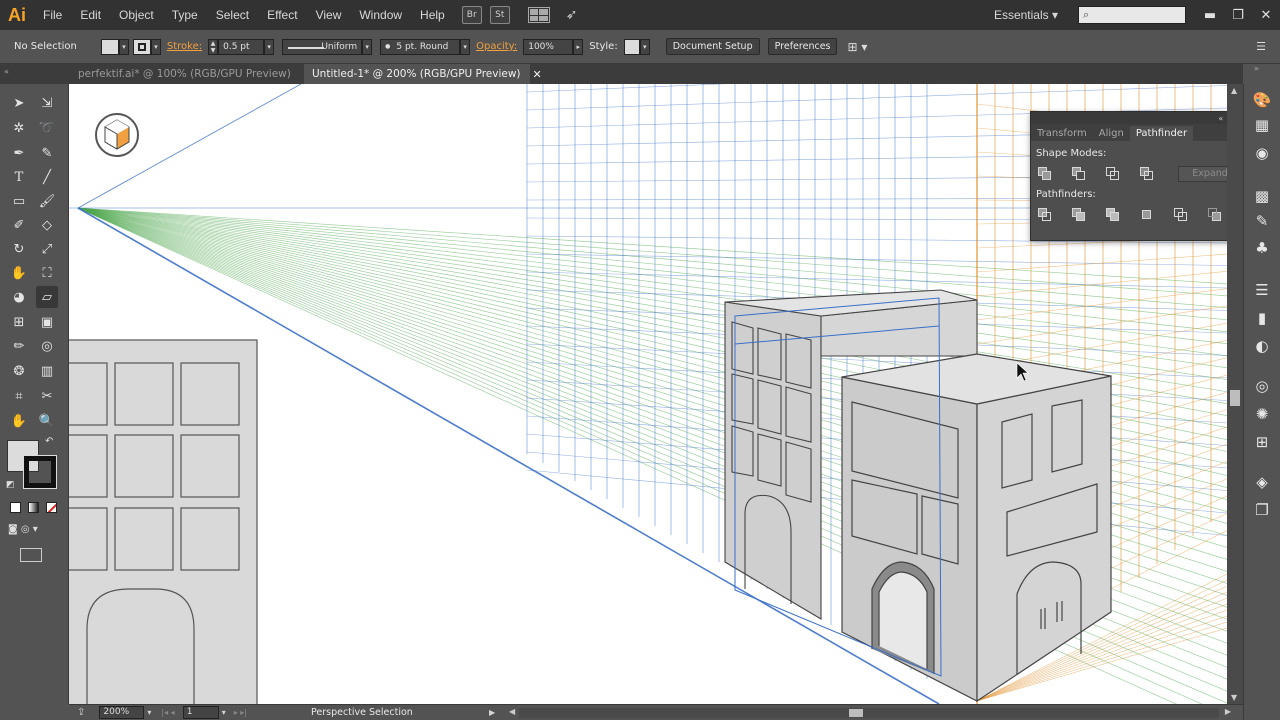  What do you see at coordinates (496, 46) in the screenshot?
I see `opacity-label: Opacity:` at bounding box center [496, 46].